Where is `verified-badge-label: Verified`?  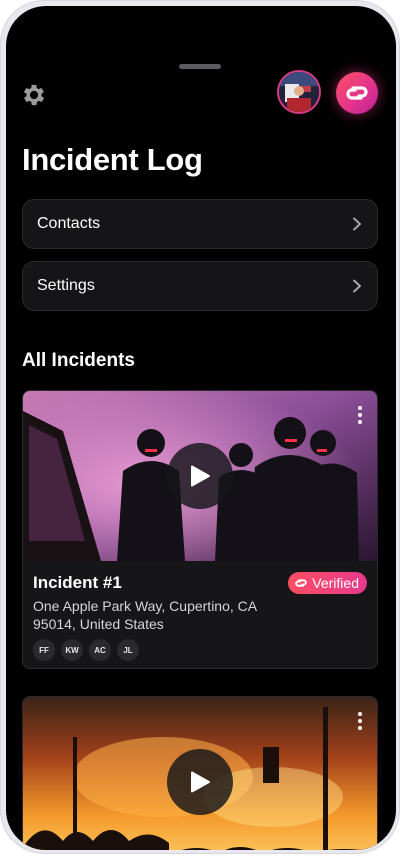 verified-badge-label: Verified is located at coordinates (335, 583).